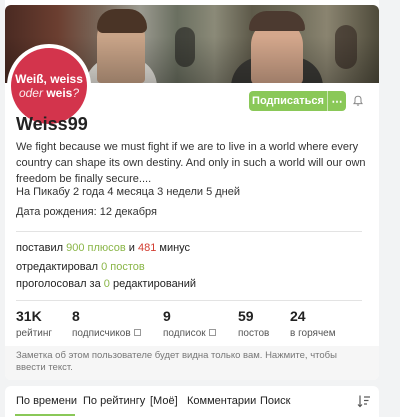 This screenshot has height=417, width=400. Describe the element at coordinates (49, 79) in the screenshot. I see `avatar-text-line1: Weiß, weiss` at that location.